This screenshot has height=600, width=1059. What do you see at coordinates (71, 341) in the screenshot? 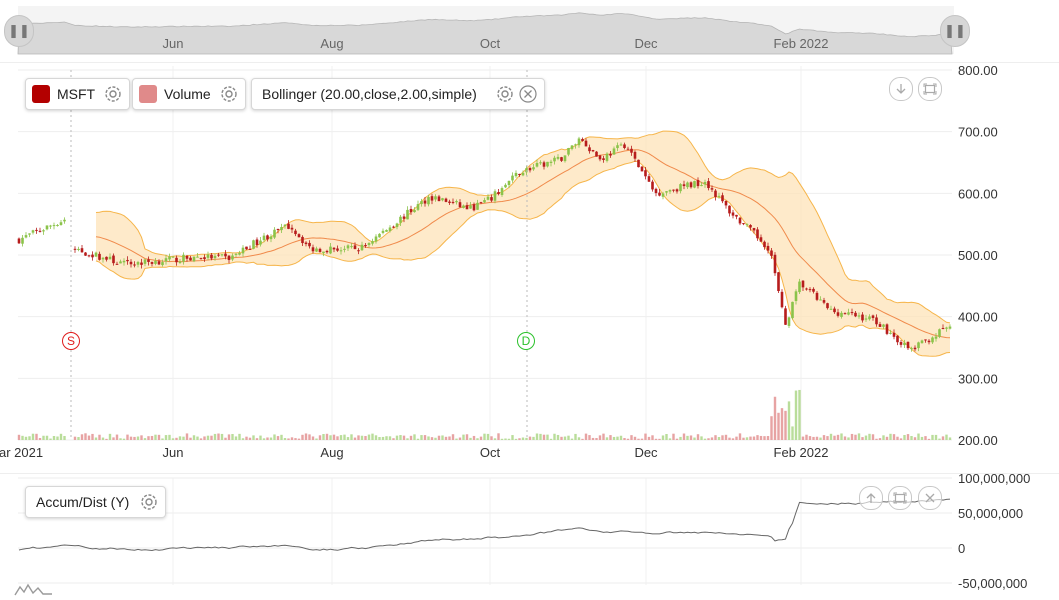
I see `event-marker-split: S` at bounding box center [71, 341].